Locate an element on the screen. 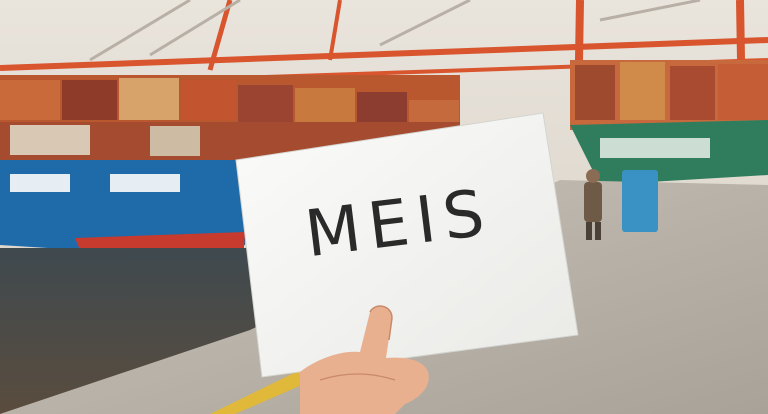  cargo-ship-left is located at coordinates (125, 211).